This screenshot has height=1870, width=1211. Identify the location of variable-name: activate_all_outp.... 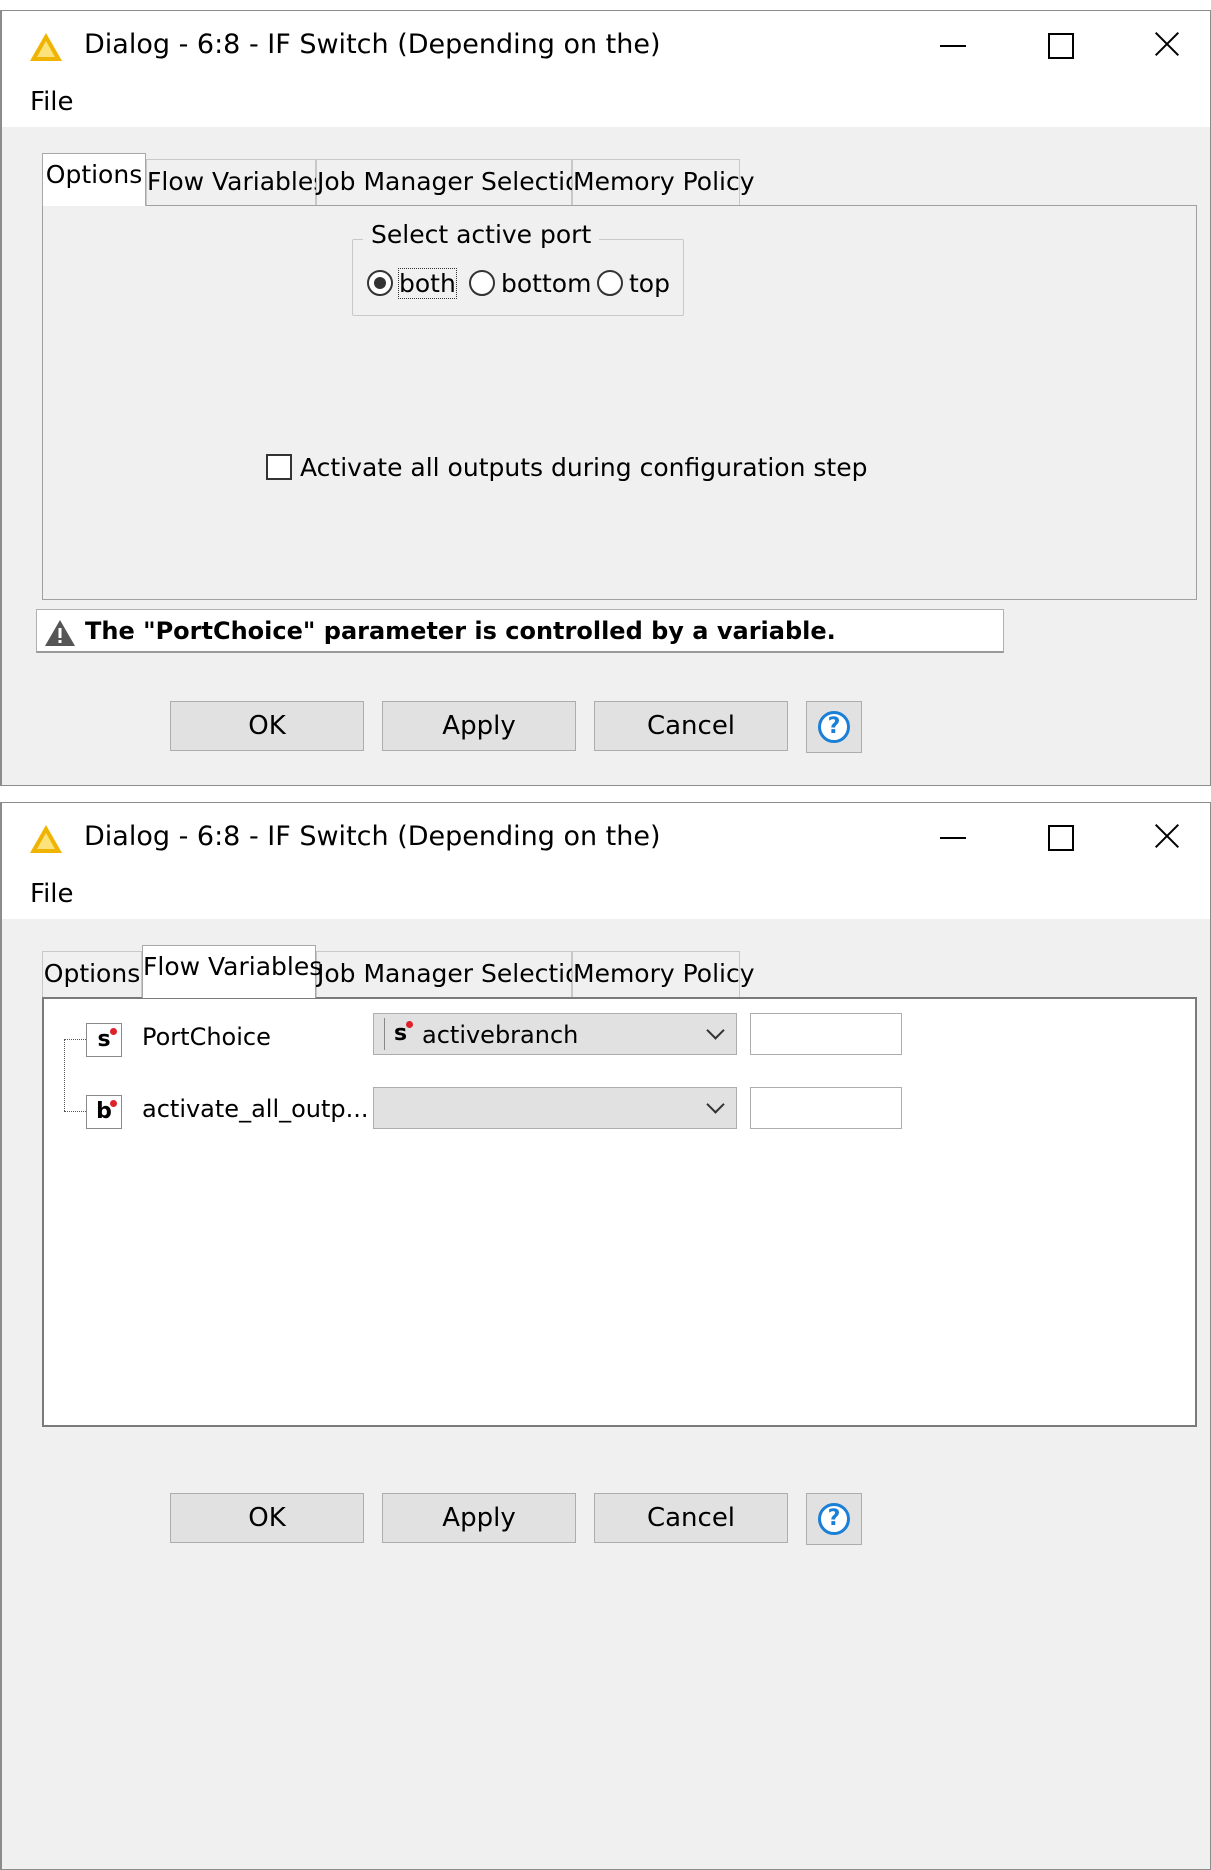
(255, 1109).